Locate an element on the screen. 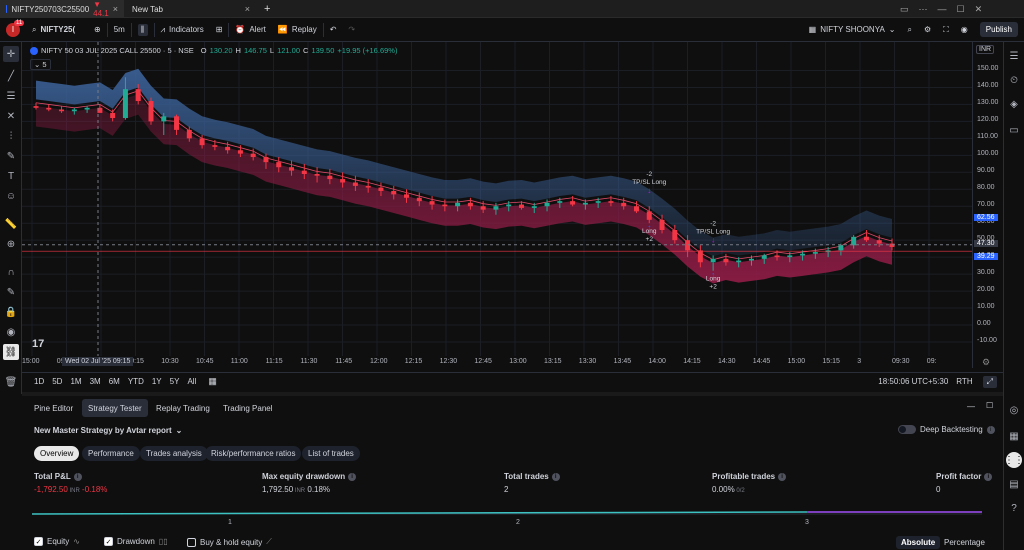  trash-icon: 🗑 is located at coordinates (11, 382).